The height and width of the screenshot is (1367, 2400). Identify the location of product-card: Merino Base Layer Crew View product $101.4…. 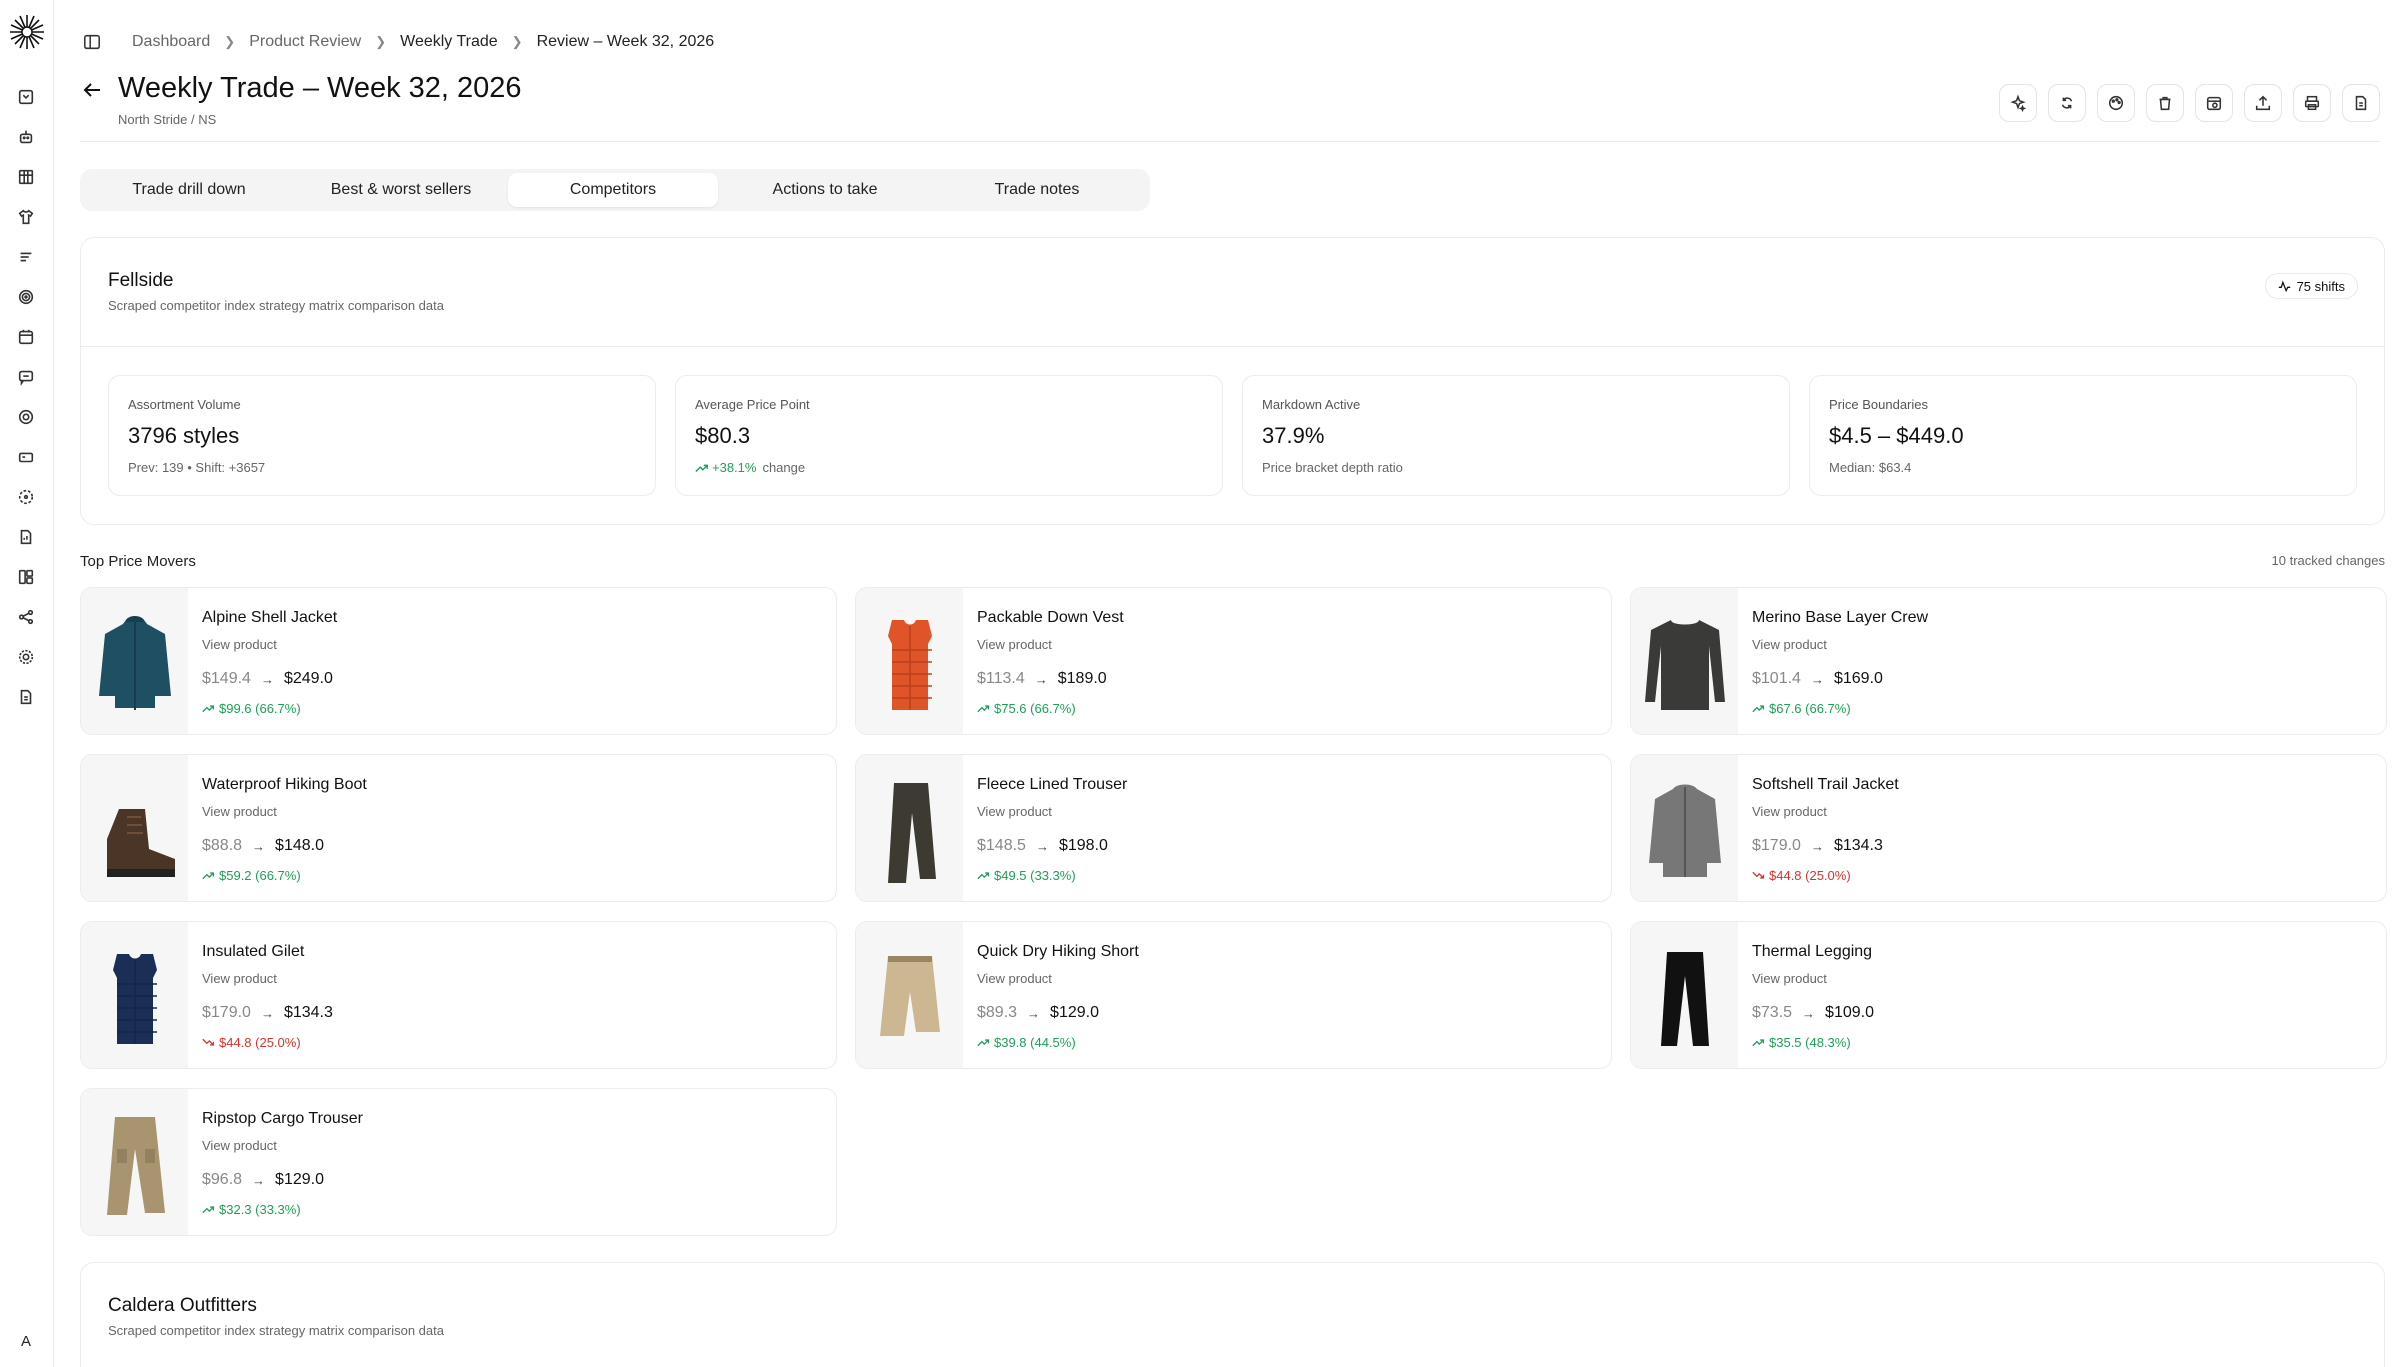
(2008, 661).